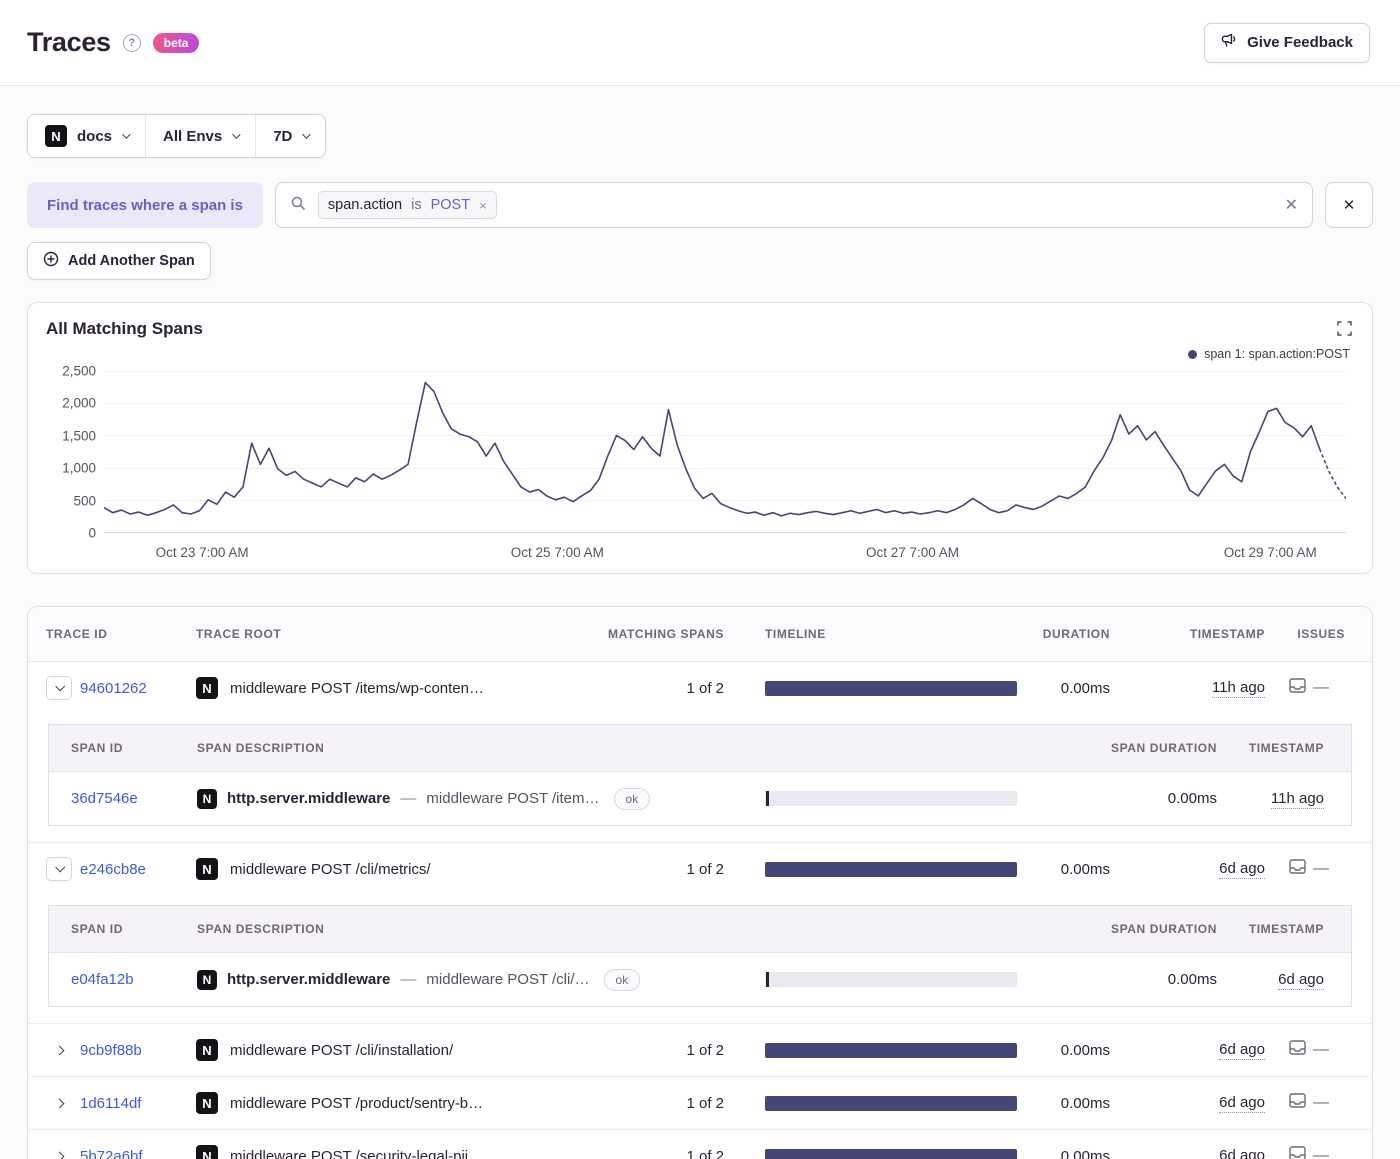 The image size is (1400, 1159). I want to click on add-another-span-label: Add Another Span, so click(131, 261).